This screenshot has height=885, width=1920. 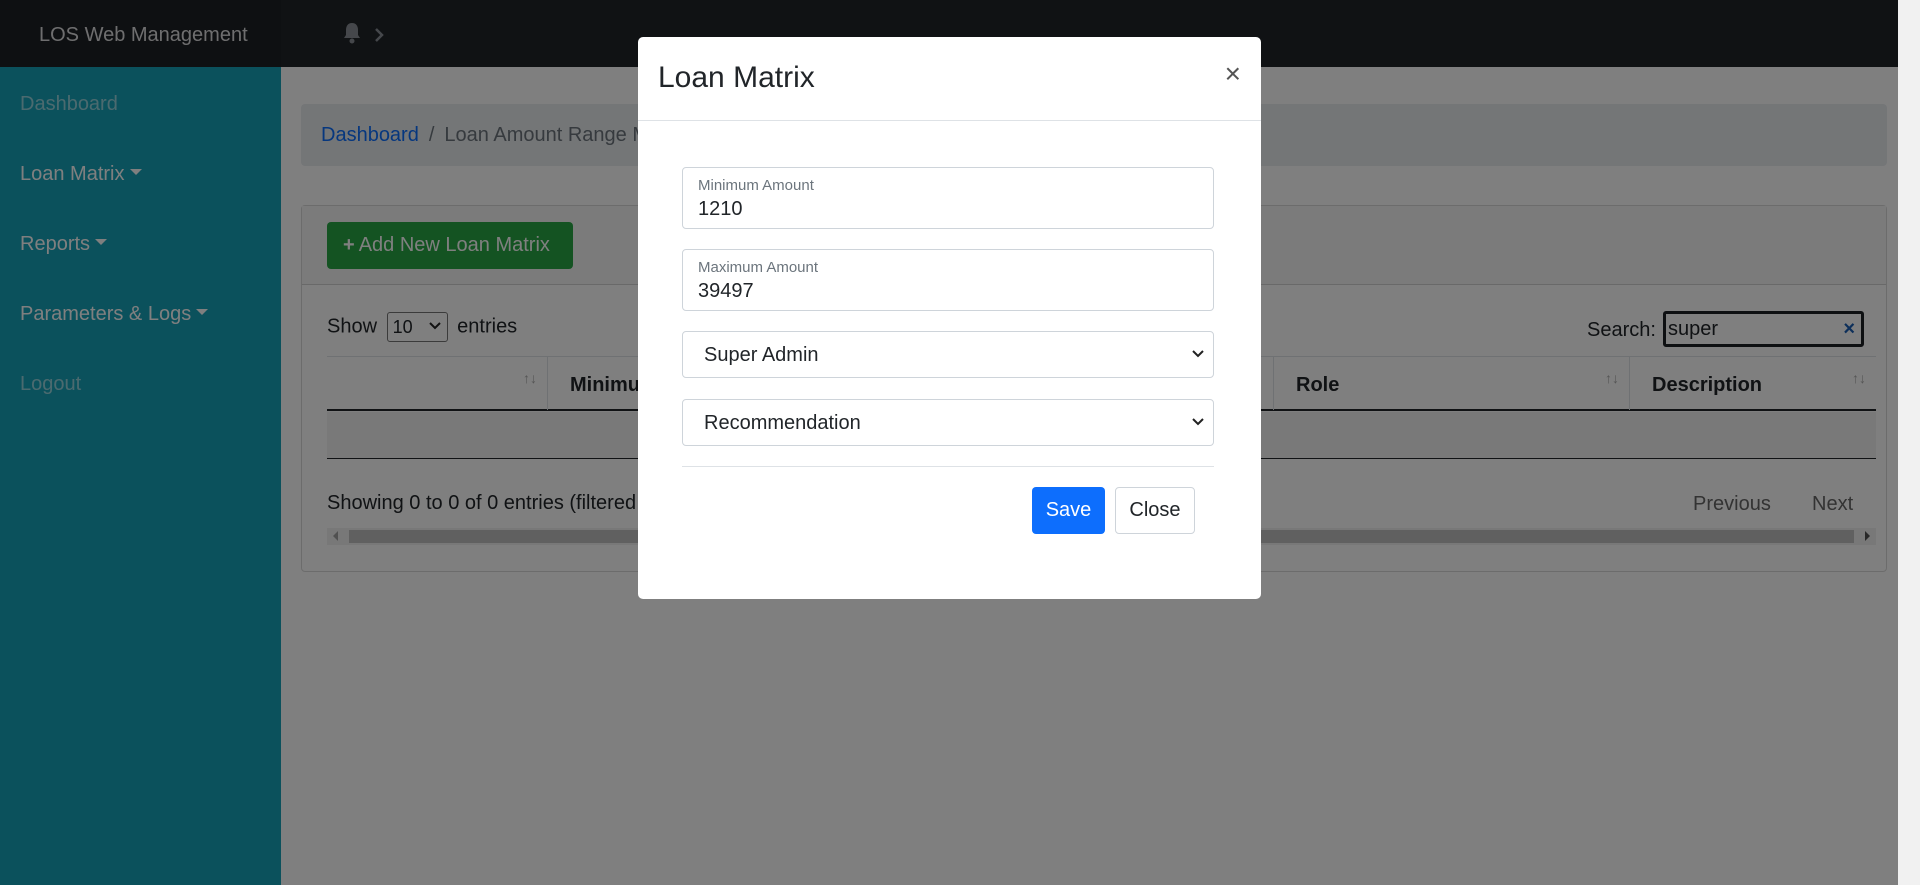 What do you see at coordinates (720, 209) in the screenshot?
I see `minimum-amount-value: 1210` at bounding box center [720, 209].